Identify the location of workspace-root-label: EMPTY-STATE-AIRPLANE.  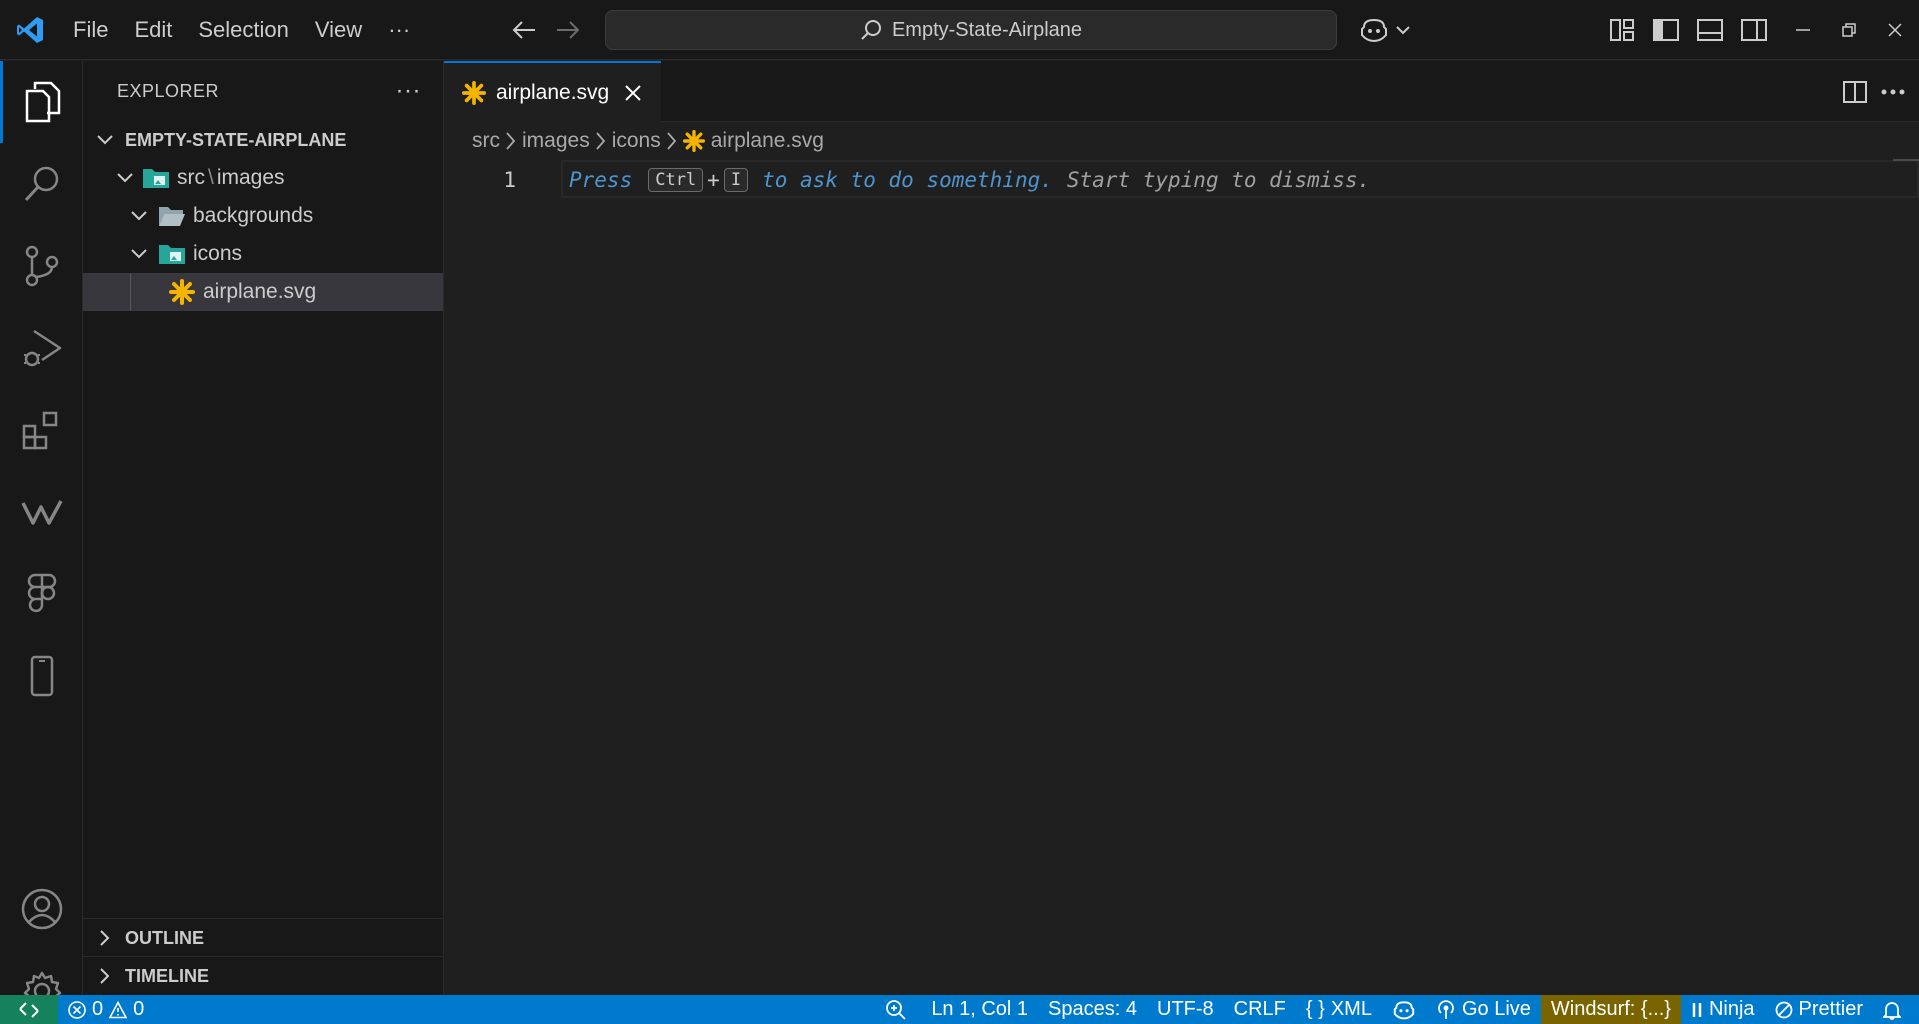
(236, 139).